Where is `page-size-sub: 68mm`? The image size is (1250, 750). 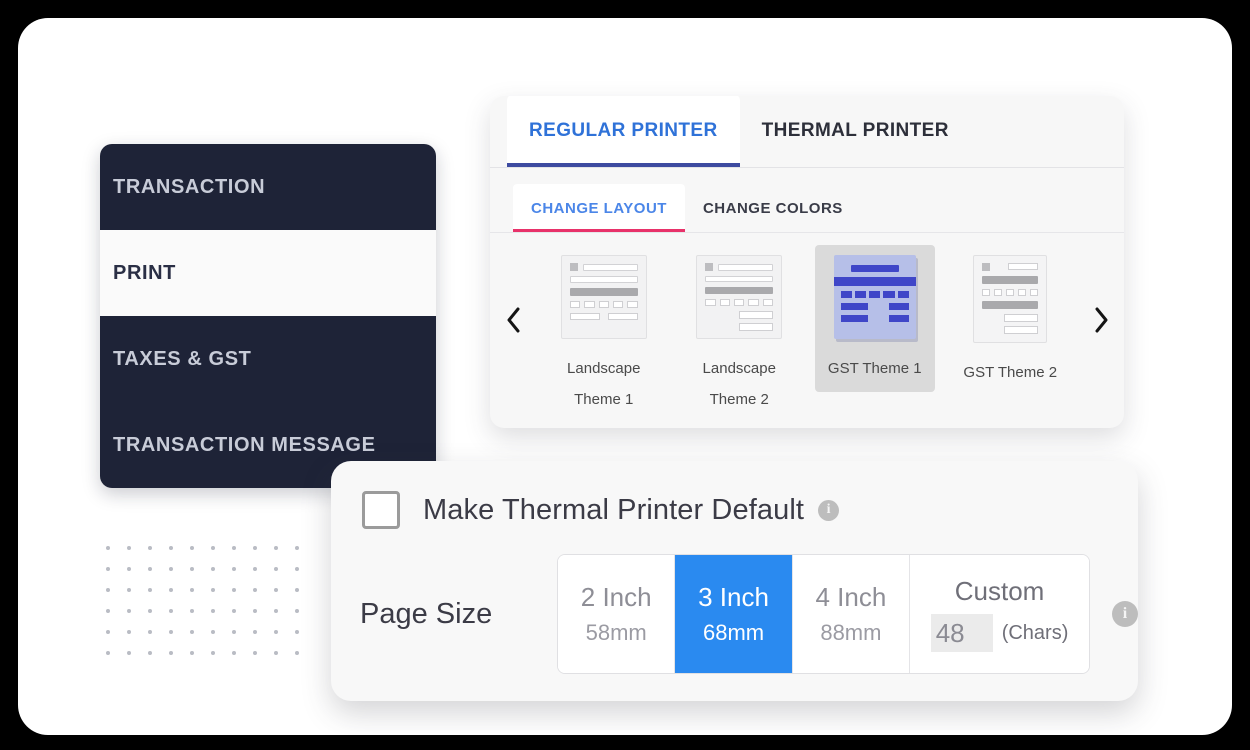 page-size-sub: 68mm is located at coordinates (733, 632).